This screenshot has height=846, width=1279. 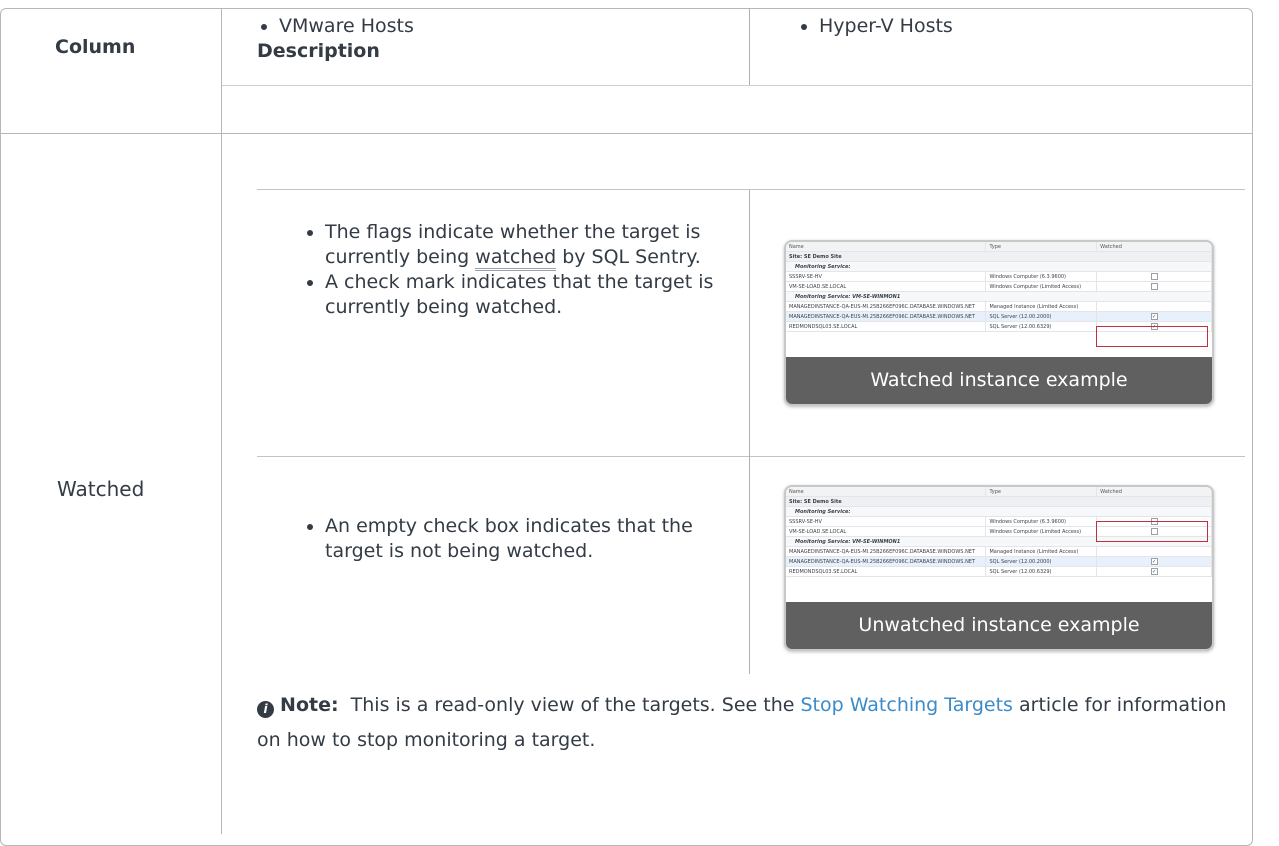 I want to click on top-bullet-left: VMware Hosts, so click(x=482, y=26).